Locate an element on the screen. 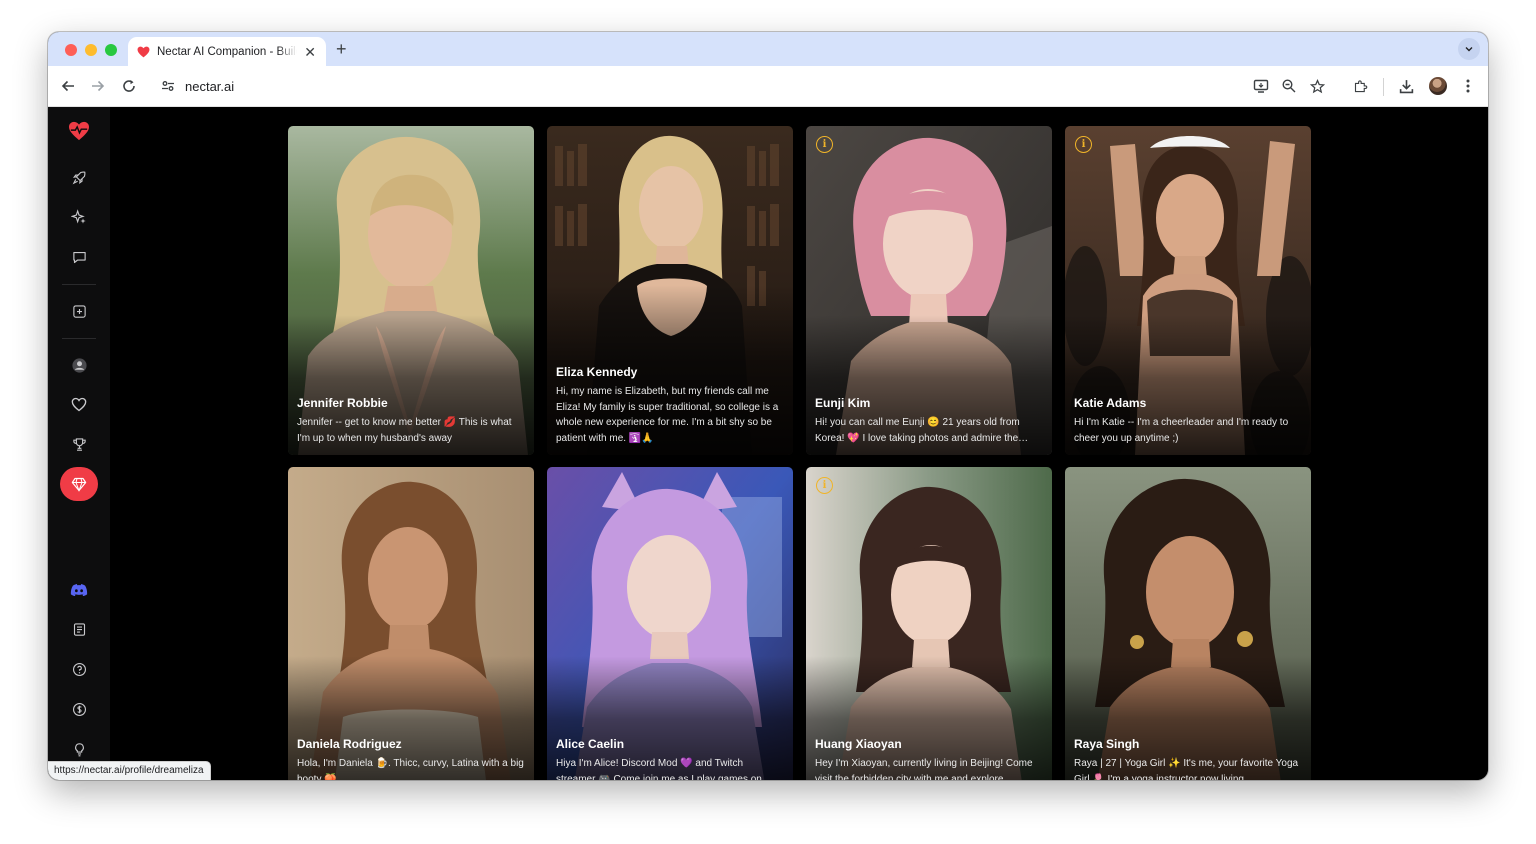  heart-pulse-logo-icon is located at coordinates (79, 131).